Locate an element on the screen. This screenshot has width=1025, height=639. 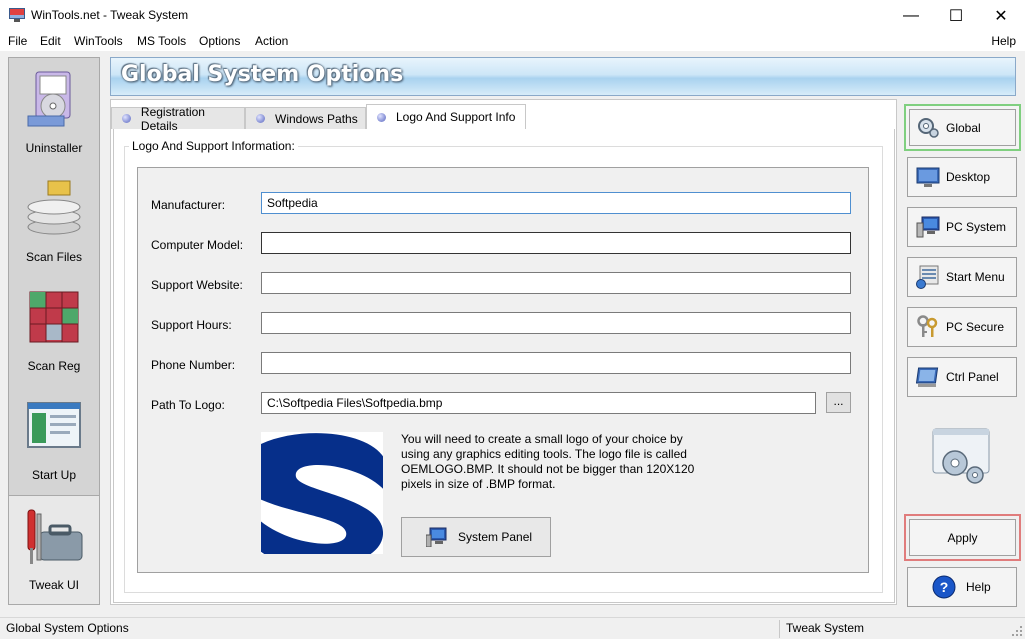
ctrl-panel-button: Ctrl Panel is located at coordinates (962, 377).